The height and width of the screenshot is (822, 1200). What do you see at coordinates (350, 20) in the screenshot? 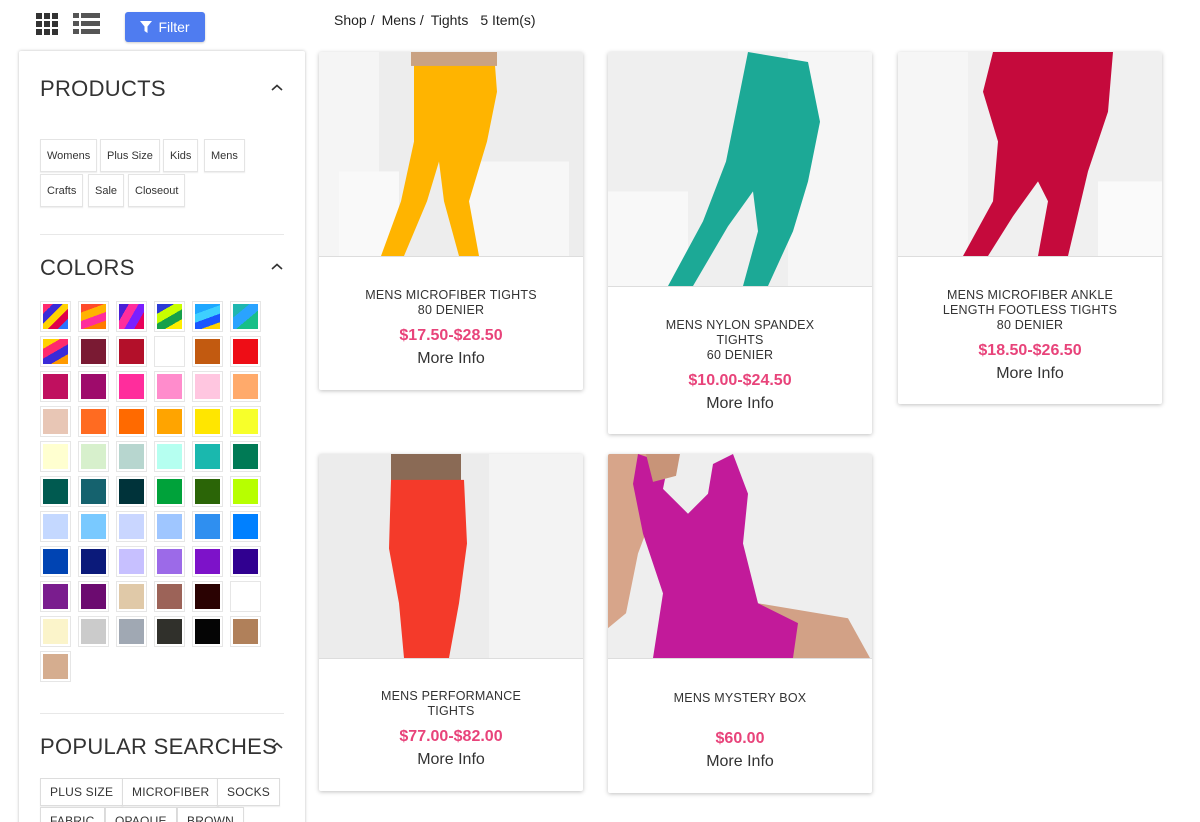
I see `breadcrumb-shop: Shop` at bounding box center [350, 20].